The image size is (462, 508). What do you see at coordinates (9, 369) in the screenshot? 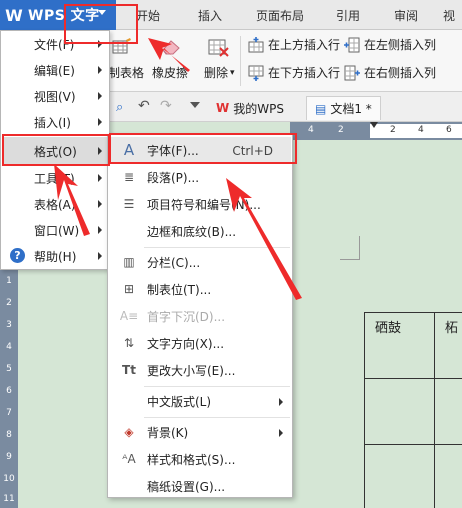
I see `ruler-mark: 5` at bounding box center [9, 369].